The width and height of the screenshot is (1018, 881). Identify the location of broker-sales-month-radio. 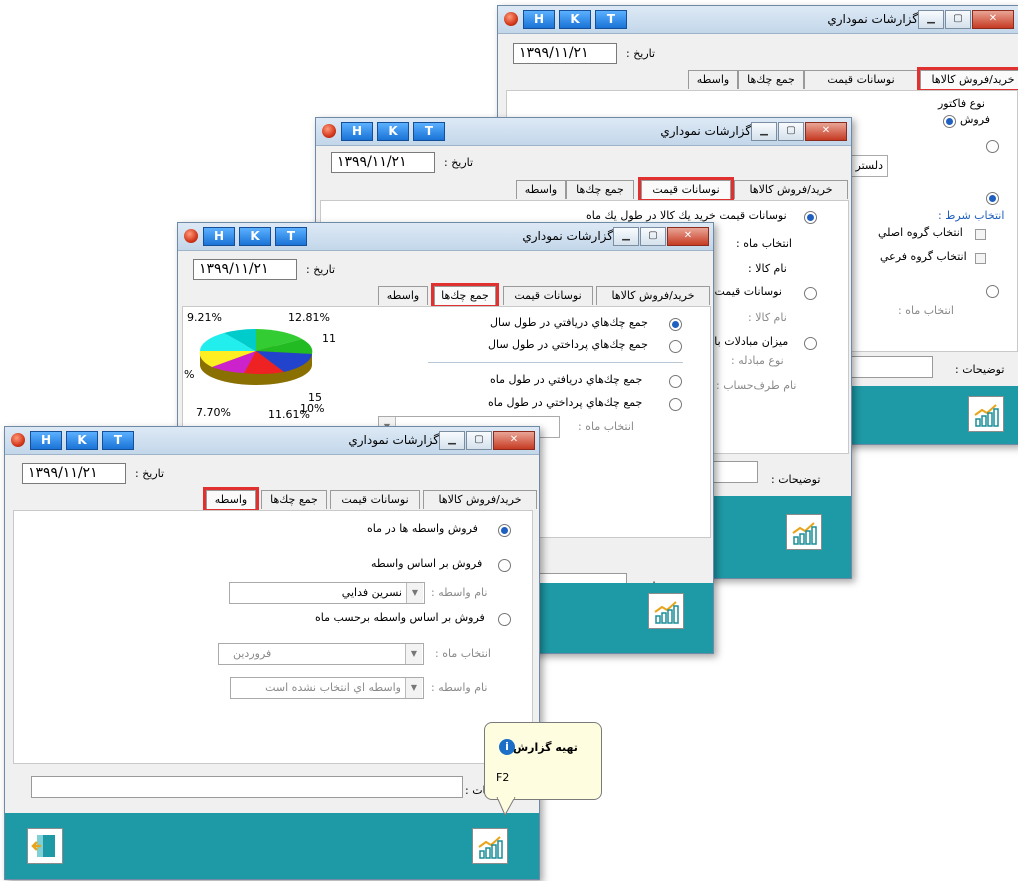
(504, 530).